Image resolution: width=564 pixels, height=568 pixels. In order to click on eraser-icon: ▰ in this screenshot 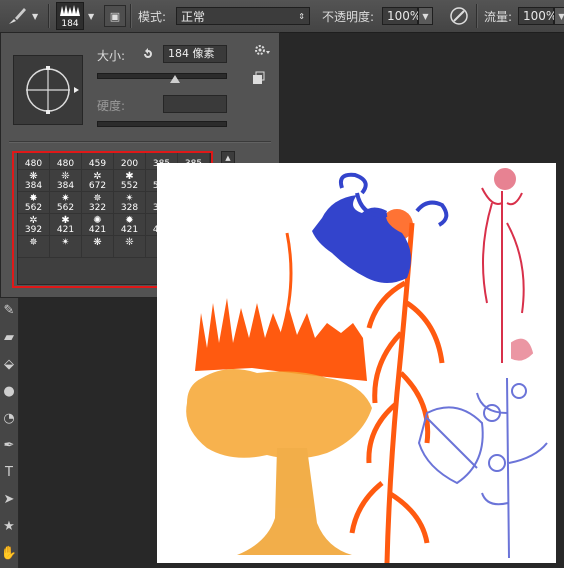, I will do `click(9, 338)`.